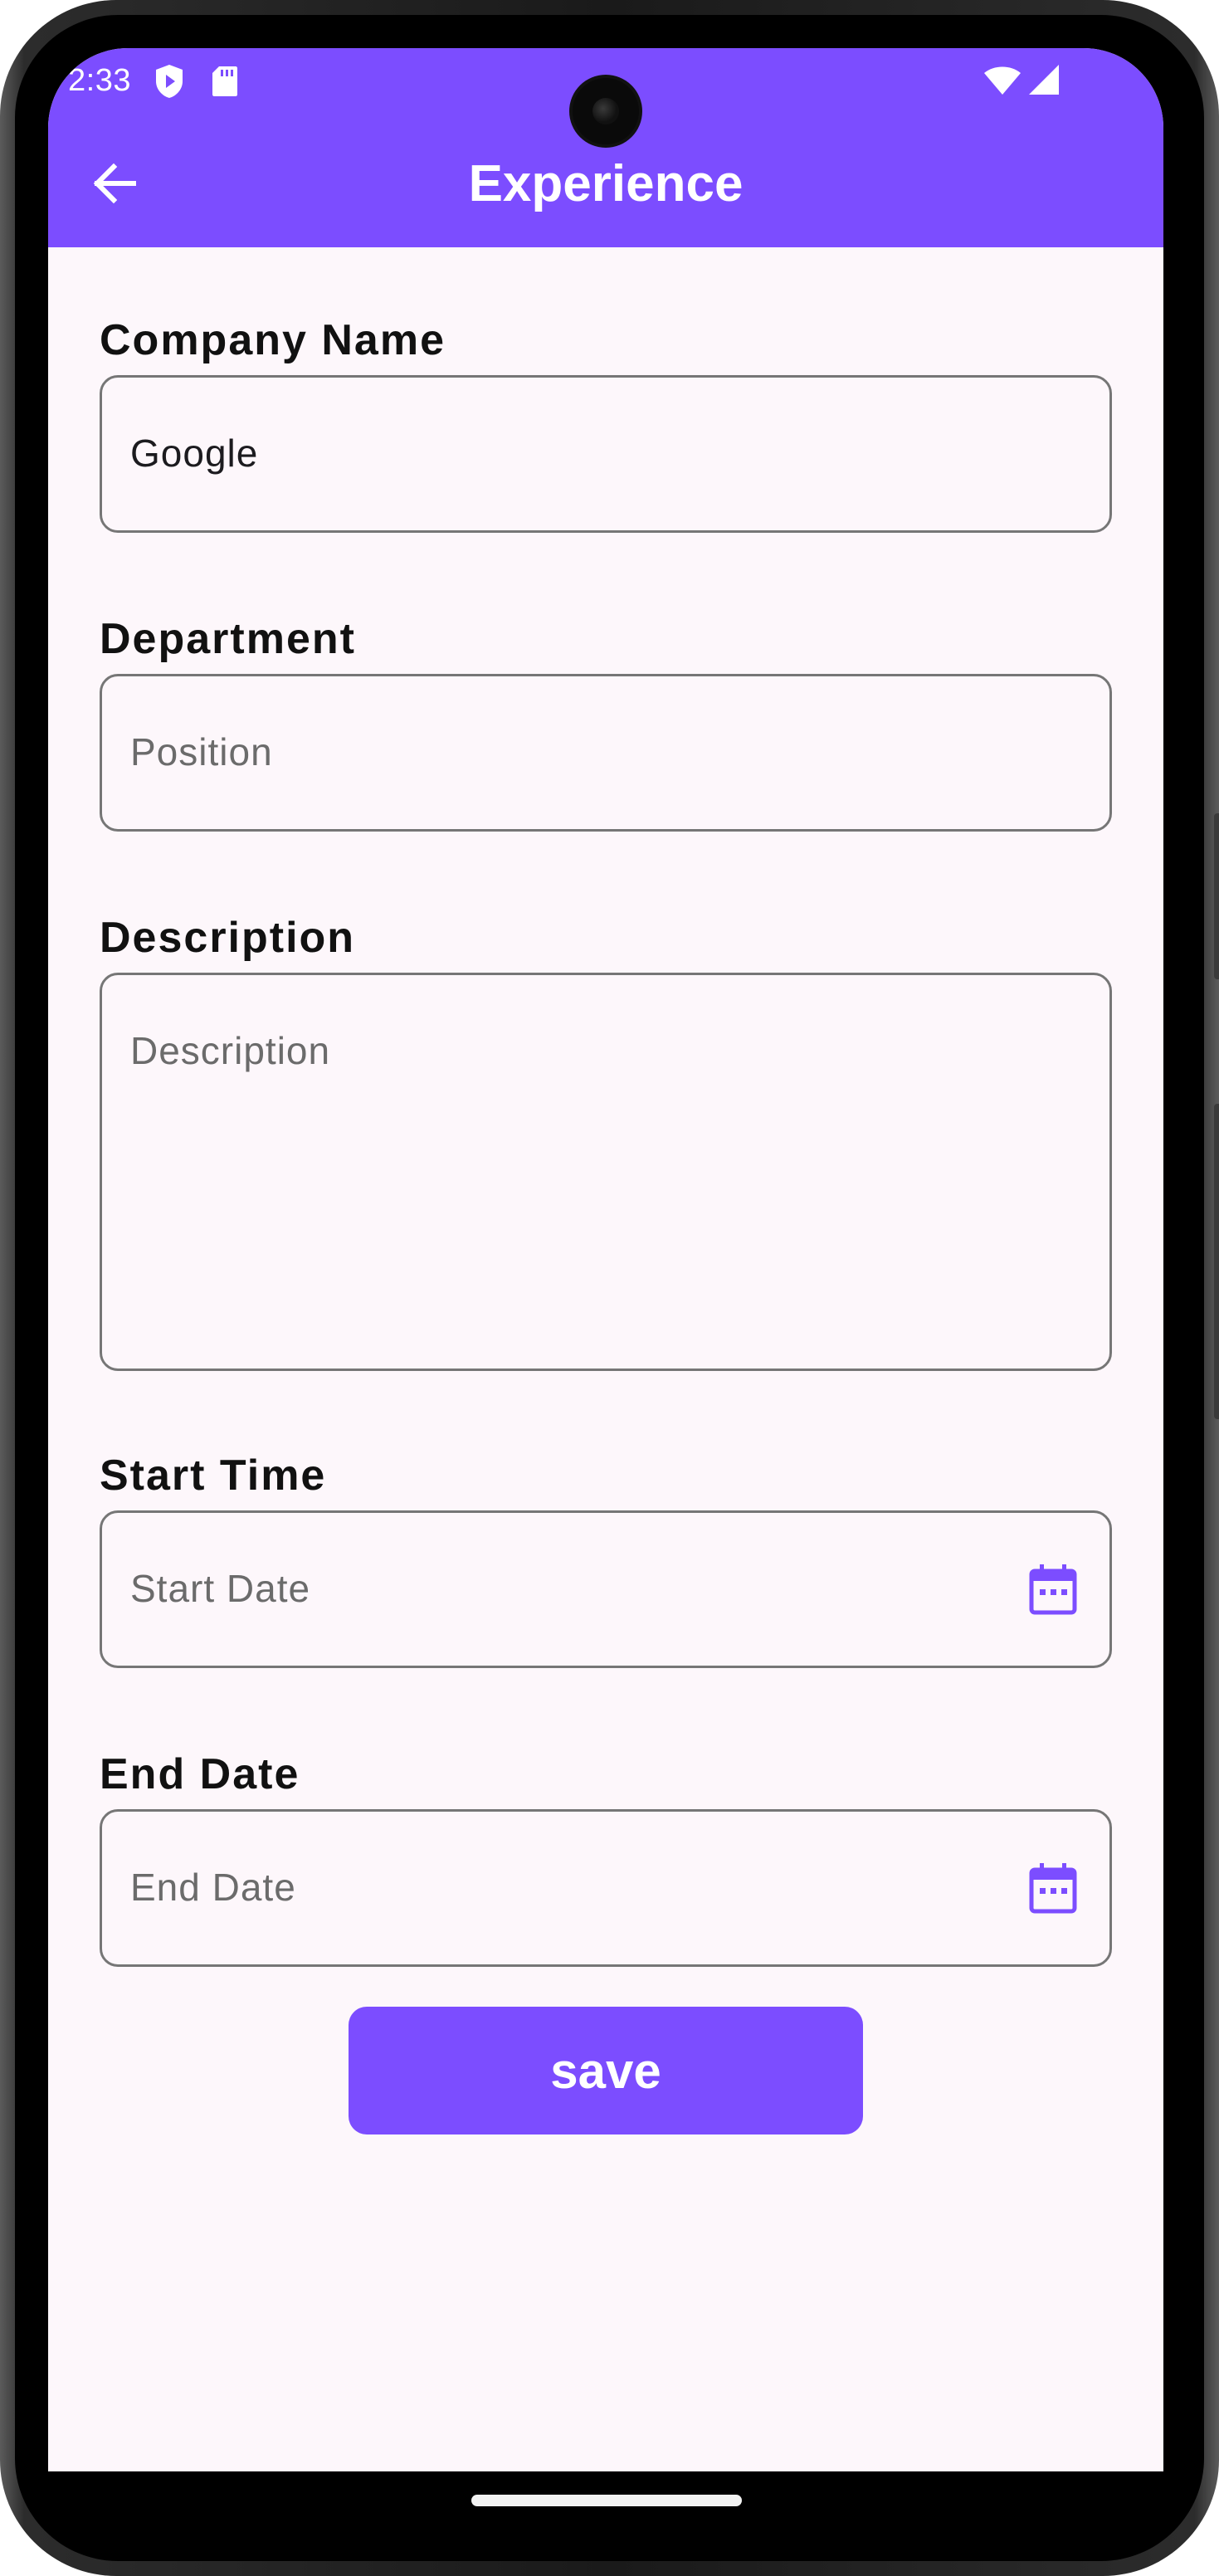 Image resolution: width=1219 pixels, height=2576 pixels. I want to click on app-bar: 2:33 Experience, so click(606, 147).